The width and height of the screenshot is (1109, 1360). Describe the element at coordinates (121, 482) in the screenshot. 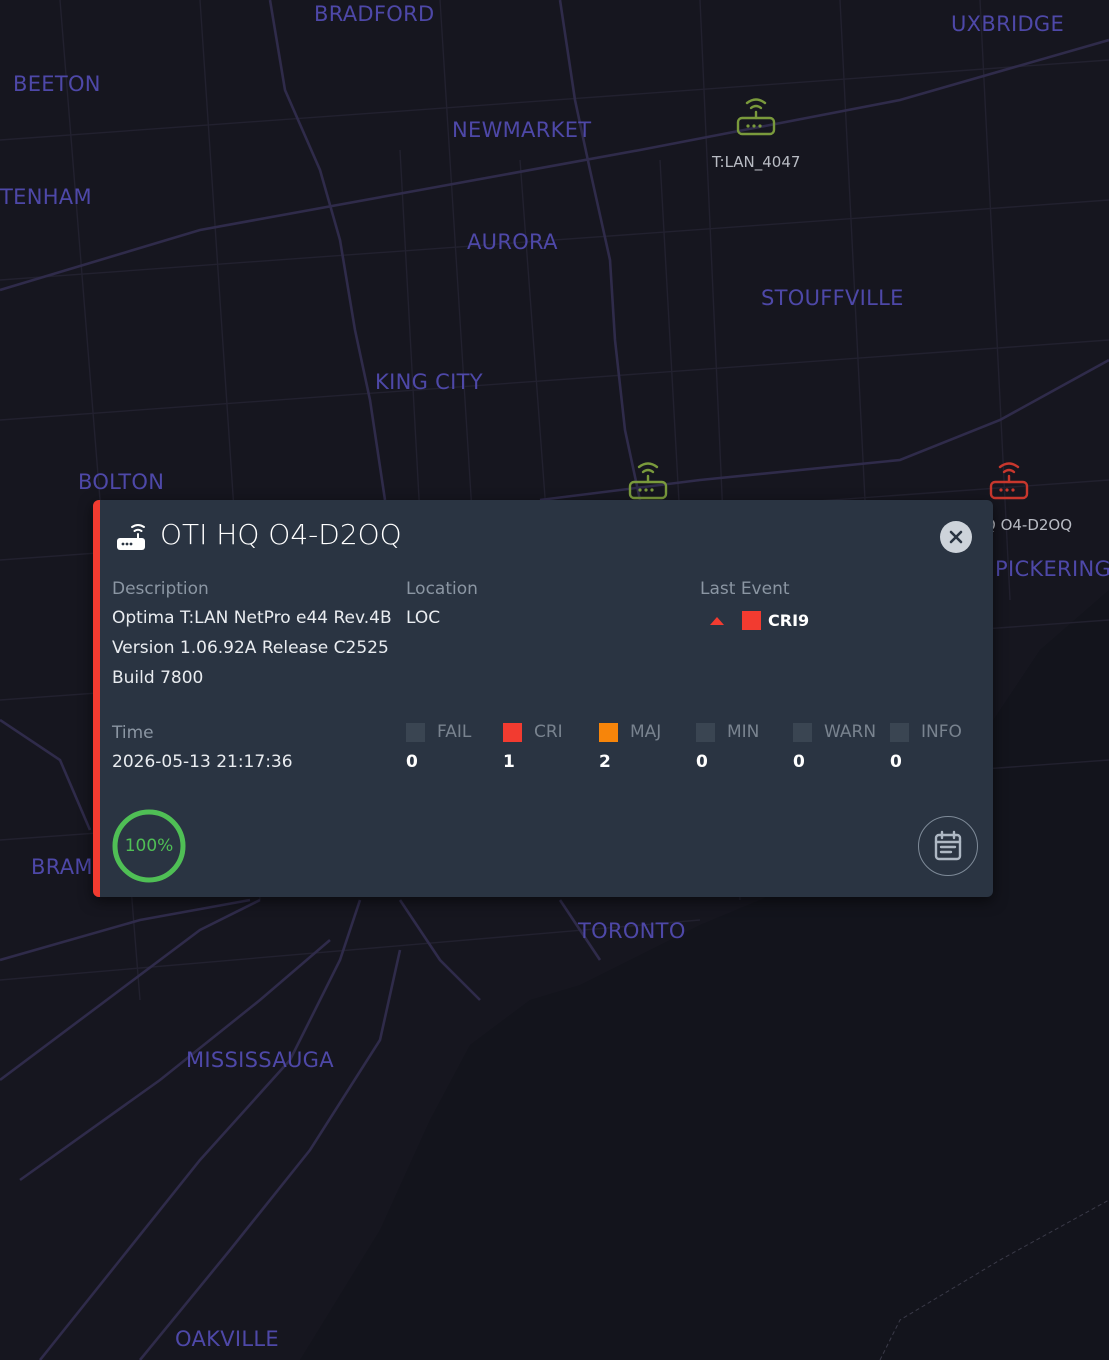

I see `city-label-bolton: BOLTON` at that location.